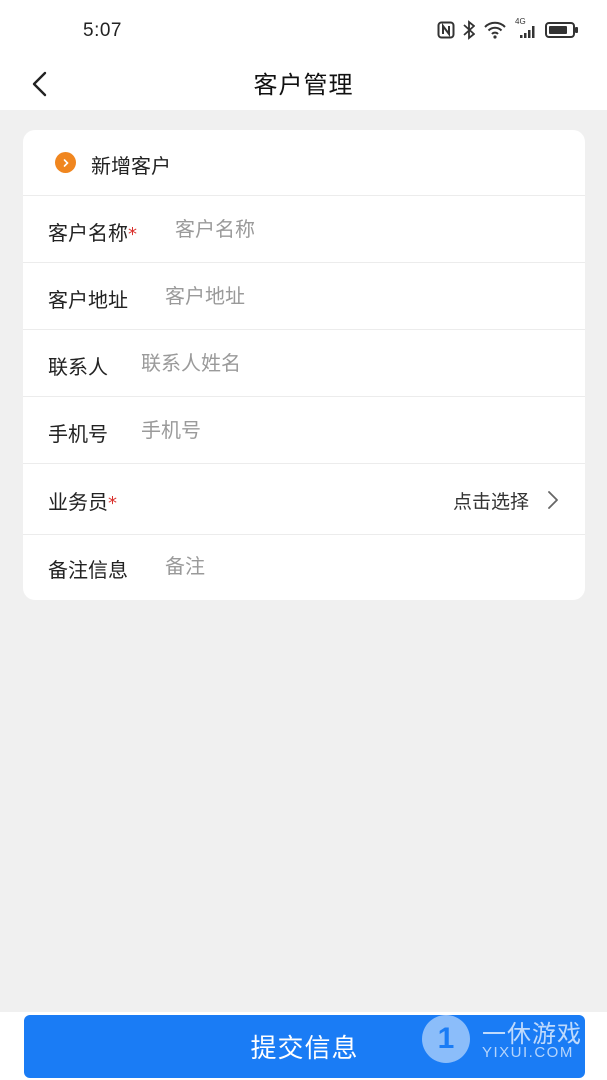 The width and height of the screenshot is (607, 1080). I want to click on customer-name-label: 客户名称*, so click(92, 233).